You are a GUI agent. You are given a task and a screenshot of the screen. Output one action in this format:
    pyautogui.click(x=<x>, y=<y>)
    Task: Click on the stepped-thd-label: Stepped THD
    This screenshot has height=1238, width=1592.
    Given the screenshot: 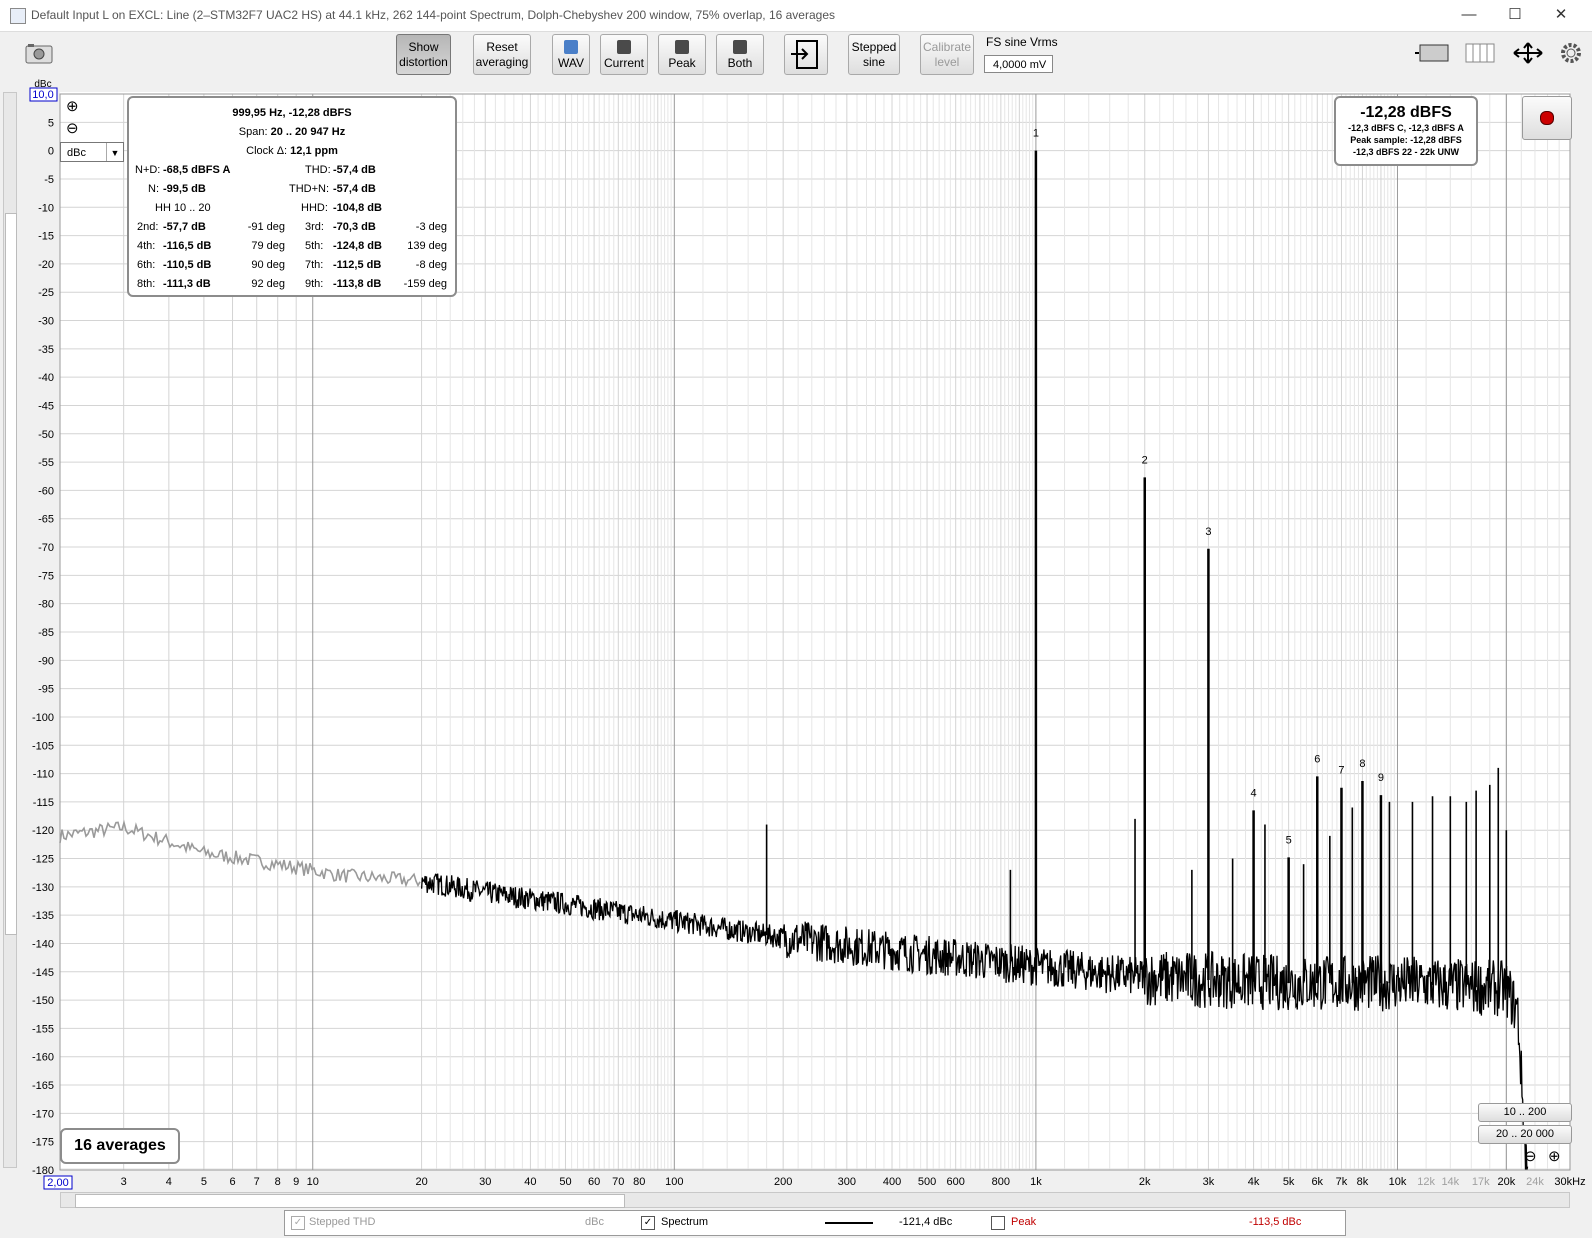 What is the action you would take?
    pyautogui.click(x=342, y=1222)
    